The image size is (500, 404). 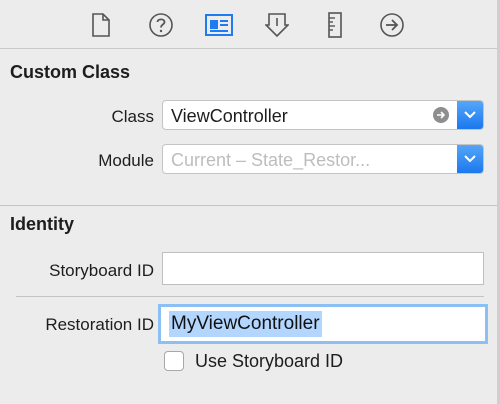 What do you see at coordinates (101, 25) in the screenshot?
I see `file-inspector-icon` at bounding box center [101, 25].